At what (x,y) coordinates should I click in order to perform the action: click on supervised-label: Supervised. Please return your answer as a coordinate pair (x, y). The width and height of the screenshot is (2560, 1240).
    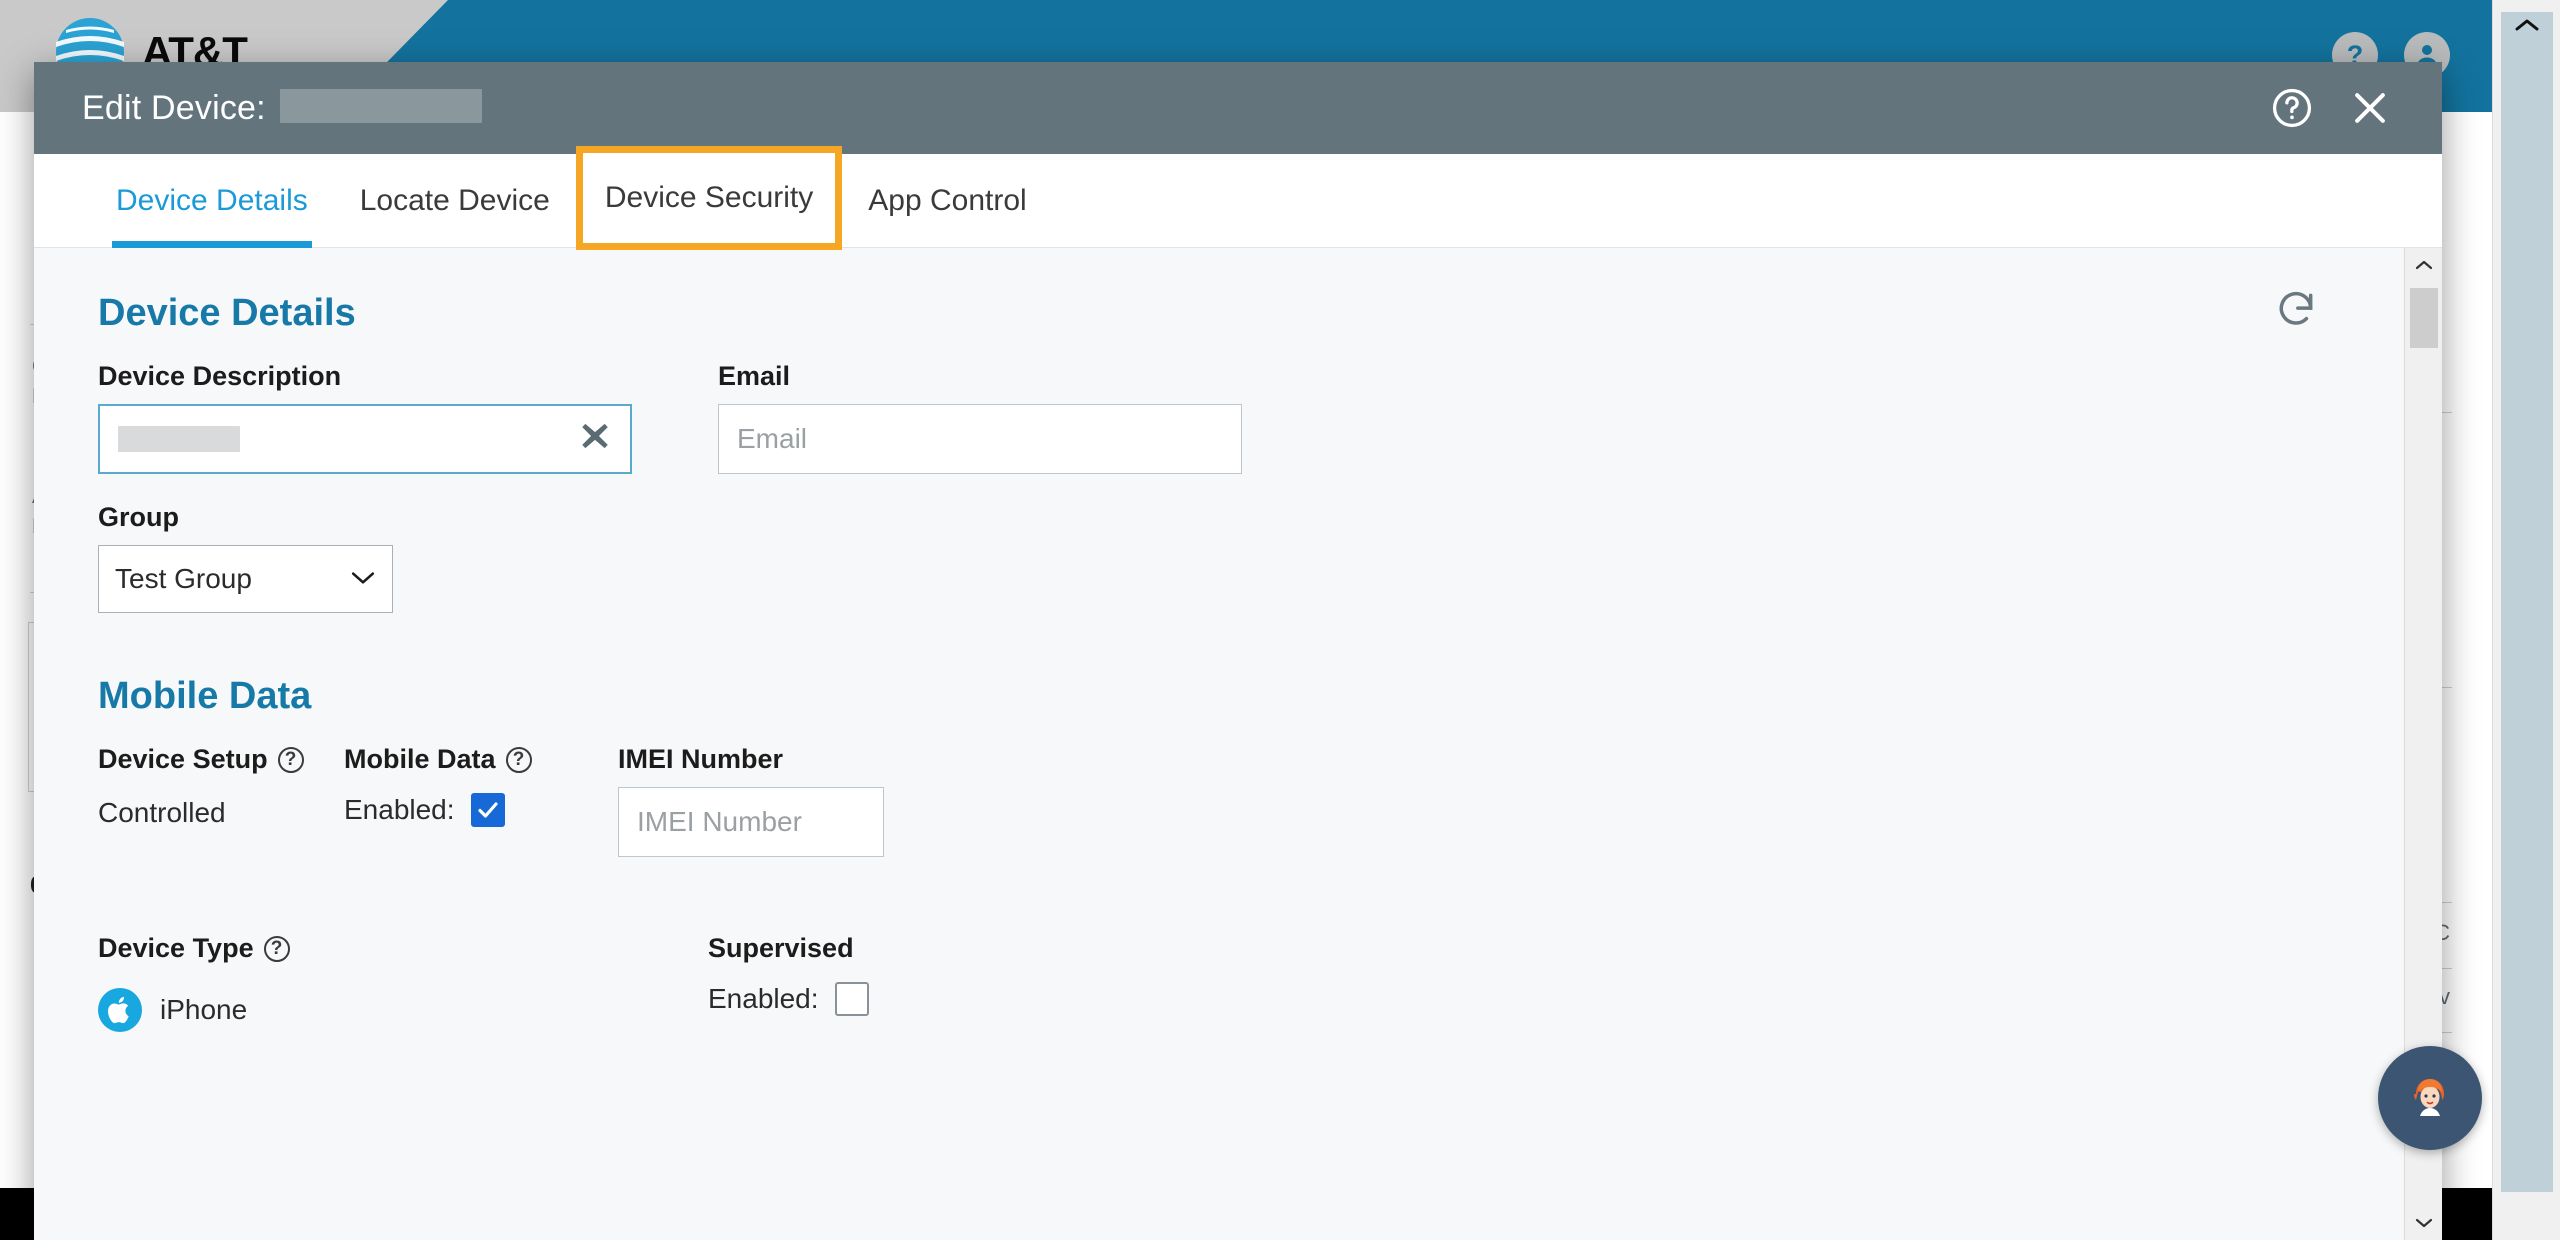
    Looking at the image, I should click on (888, 948).